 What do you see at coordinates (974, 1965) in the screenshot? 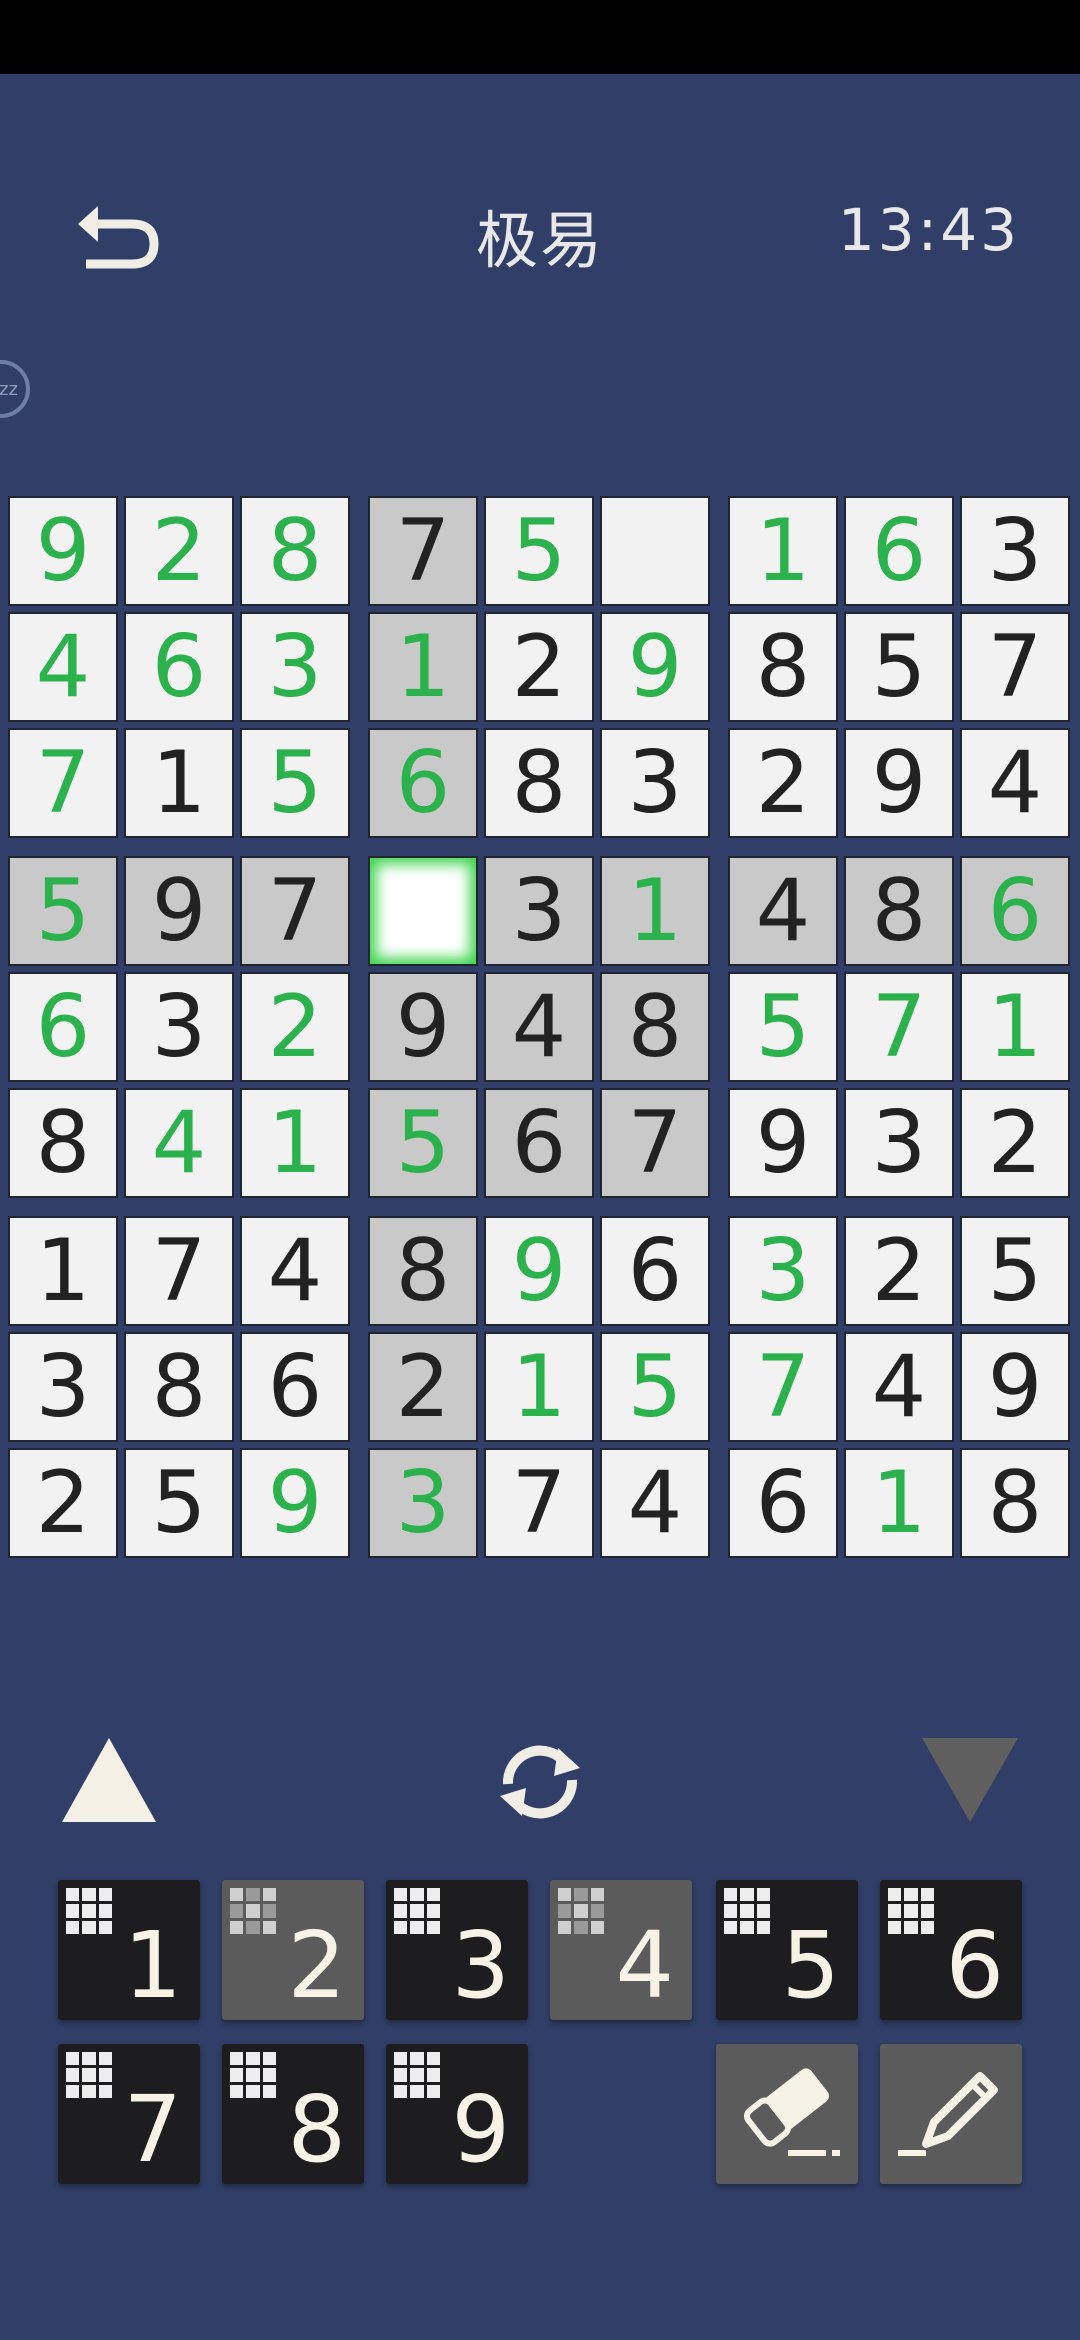
I see `number-key-label: 6` at bounding box center [974, 1965].